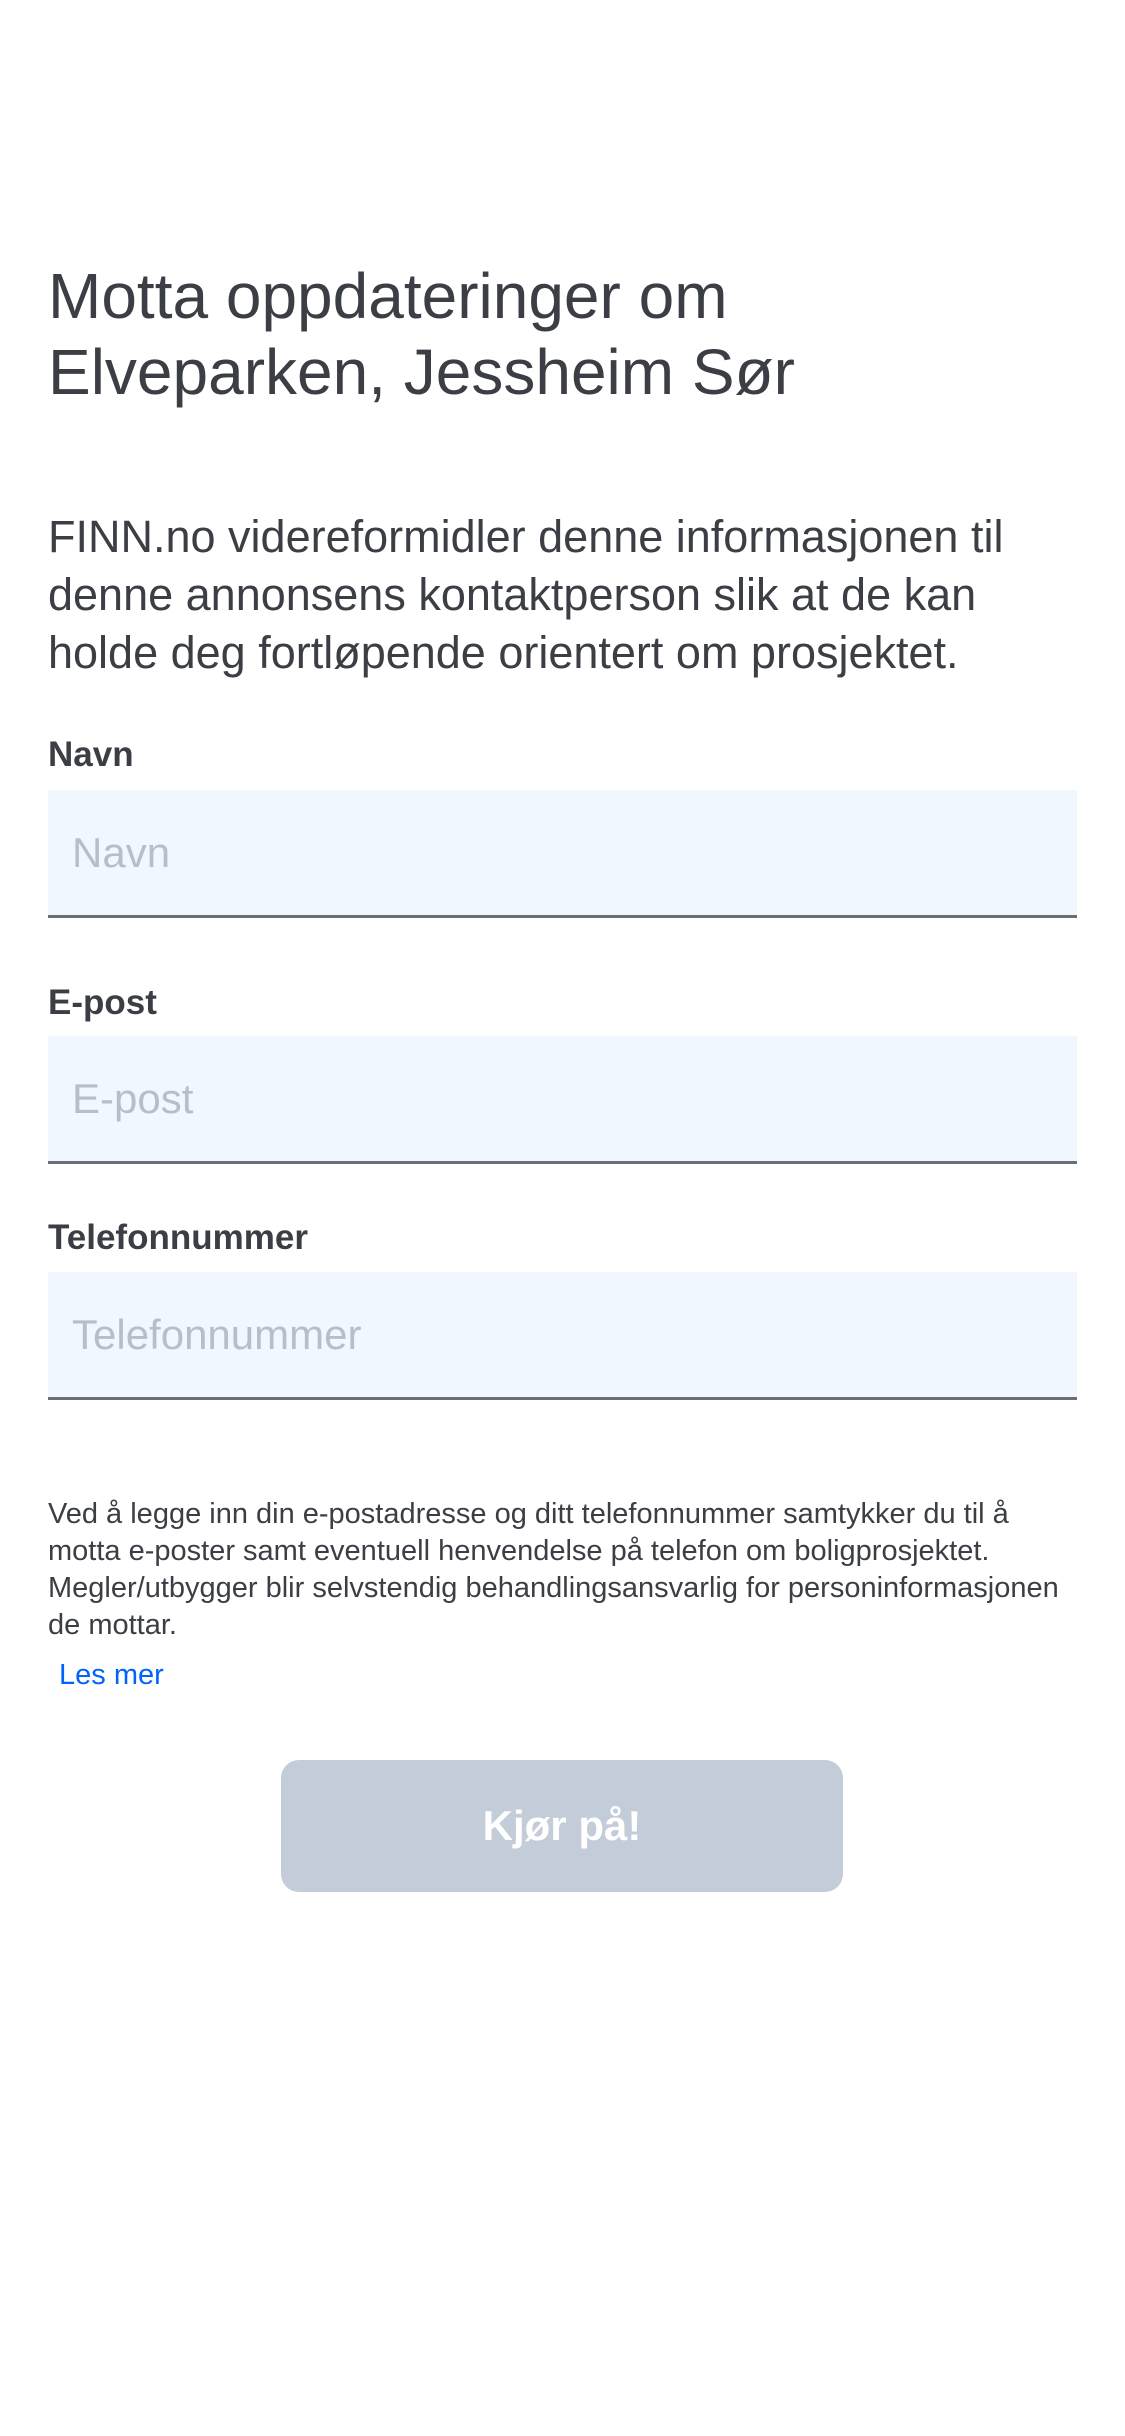 This screenshot has height=2436, width=1125. Describe the element at coordinates (102, 1002) in the screenshot. I see `email-label: E-post` at that location.